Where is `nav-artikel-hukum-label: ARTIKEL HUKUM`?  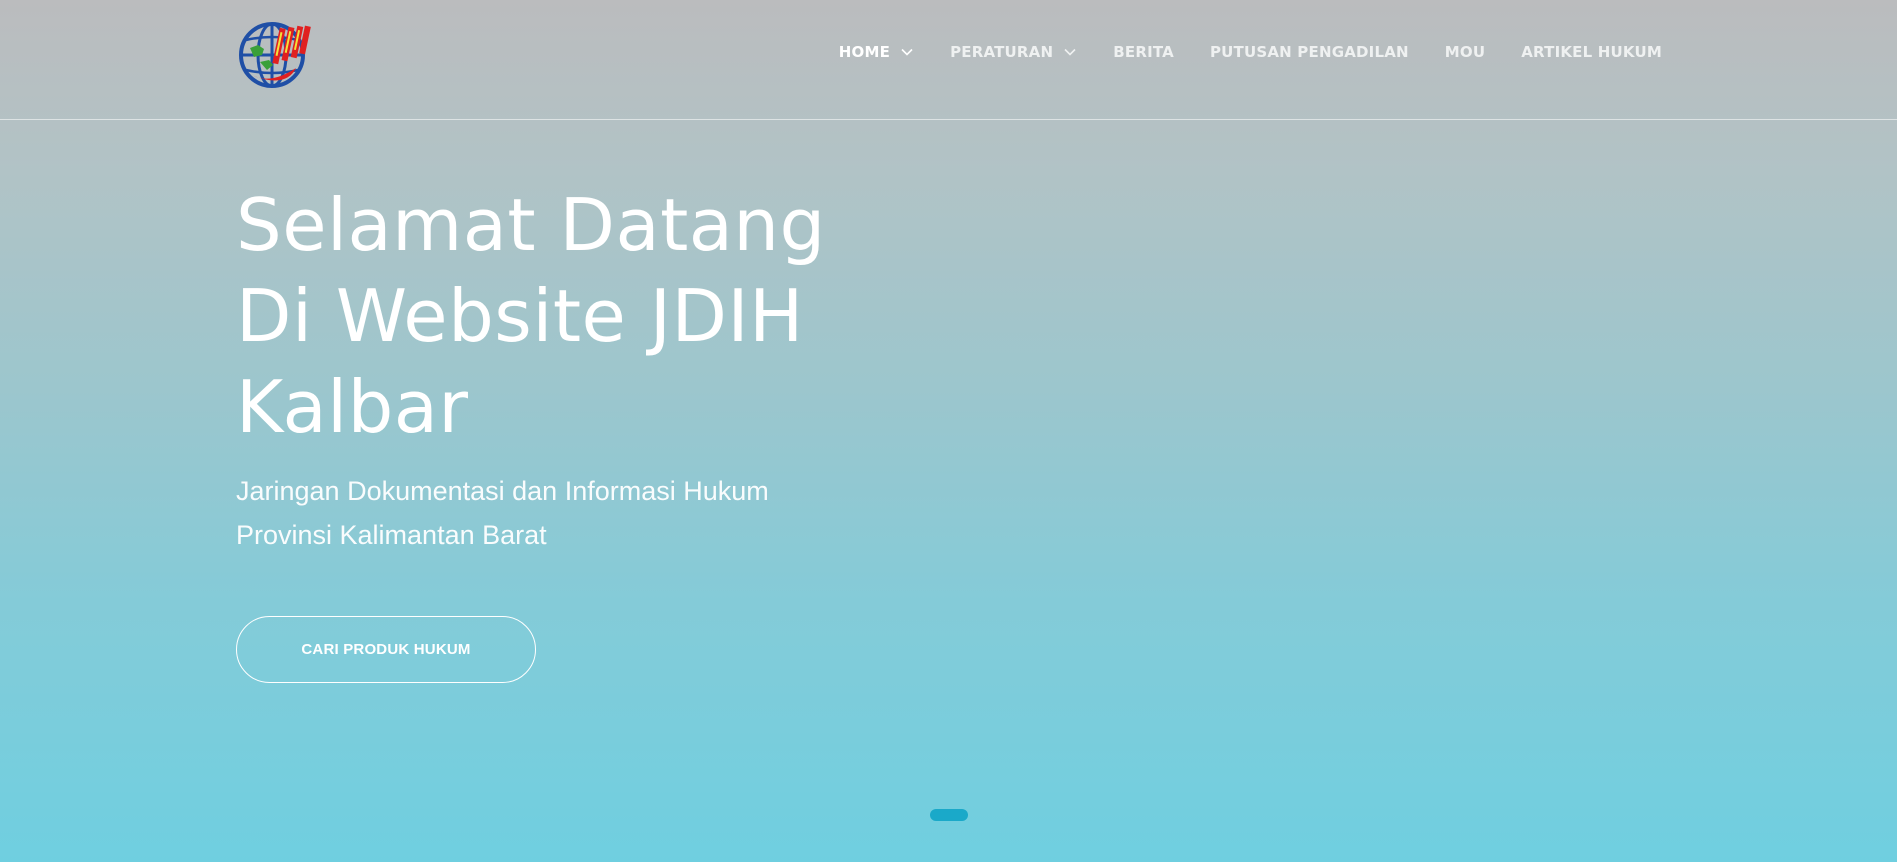
nav-artikel-hukum-label: ARTIKEL HUKUM is located at coordinates (1591, 52).